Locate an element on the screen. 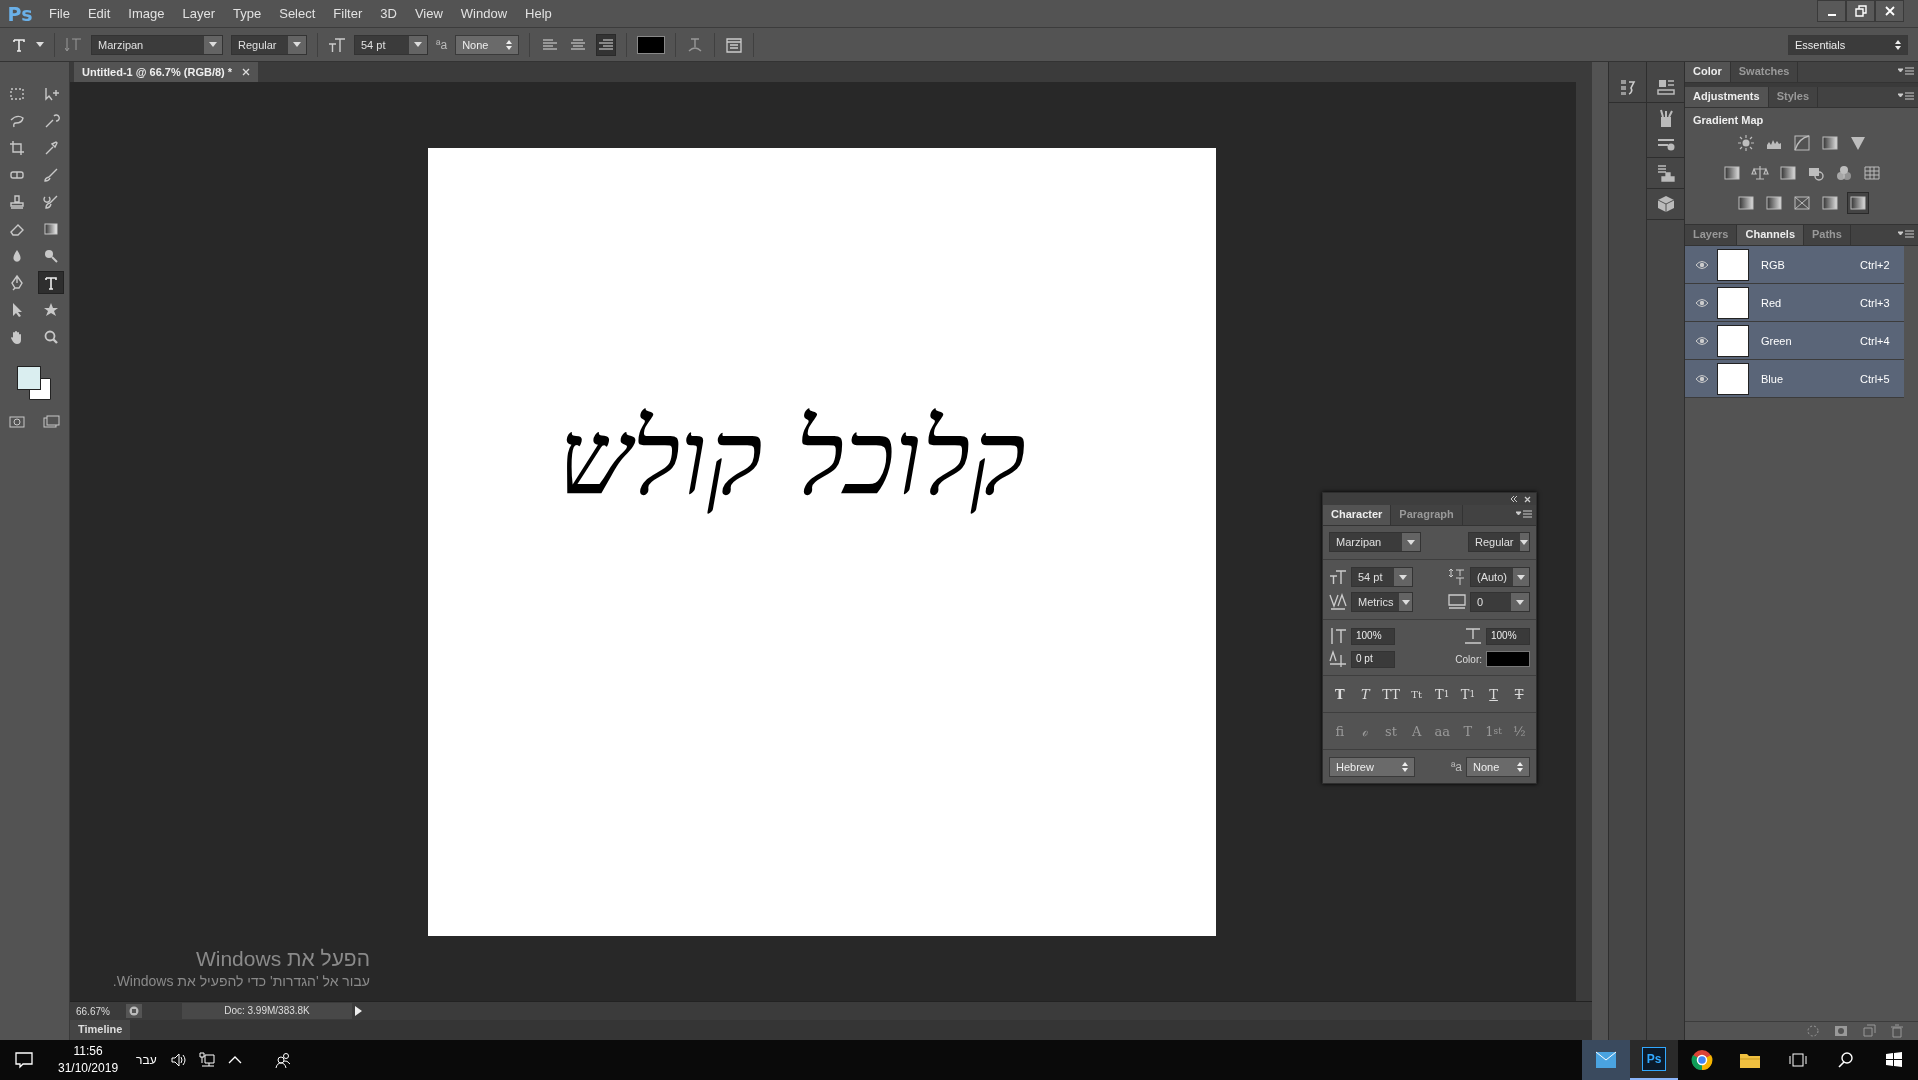 This screenshot has width=1918, height=1080. menu-item: Layer is located at coordinates (199, 13).